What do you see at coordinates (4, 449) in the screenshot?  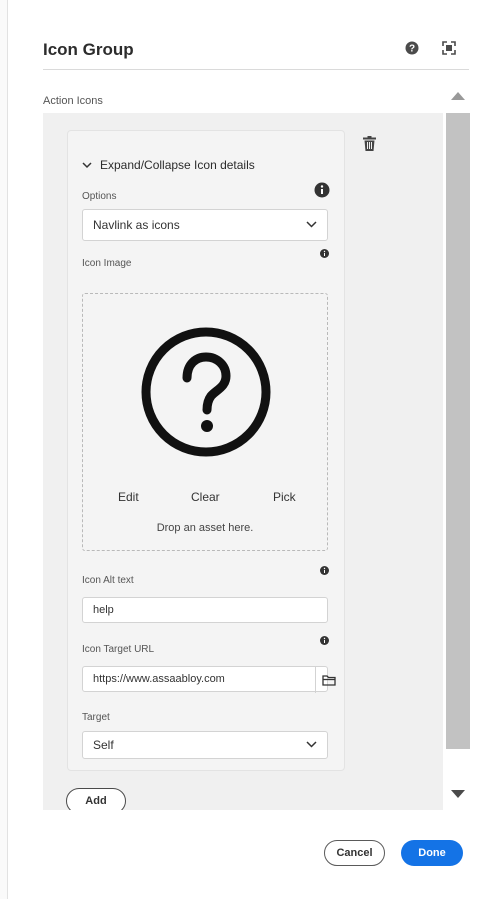 I see `left-edge` at bounding box center [4, 449].